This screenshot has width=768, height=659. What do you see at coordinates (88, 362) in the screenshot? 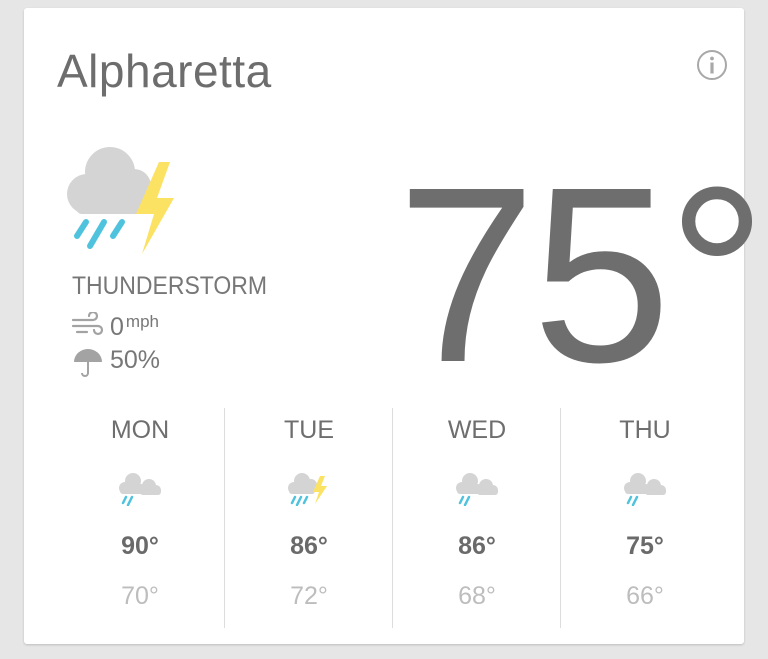
I see `umbrella-icon` at bounding box center [88, 362].